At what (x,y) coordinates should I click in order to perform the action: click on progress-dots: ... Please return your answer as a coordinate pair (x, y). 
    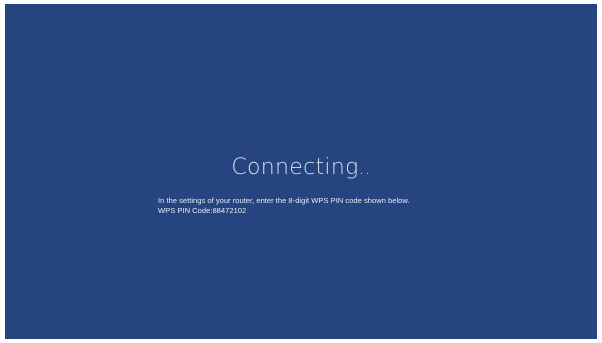
    Looking at the image, I should click on (364, 168).